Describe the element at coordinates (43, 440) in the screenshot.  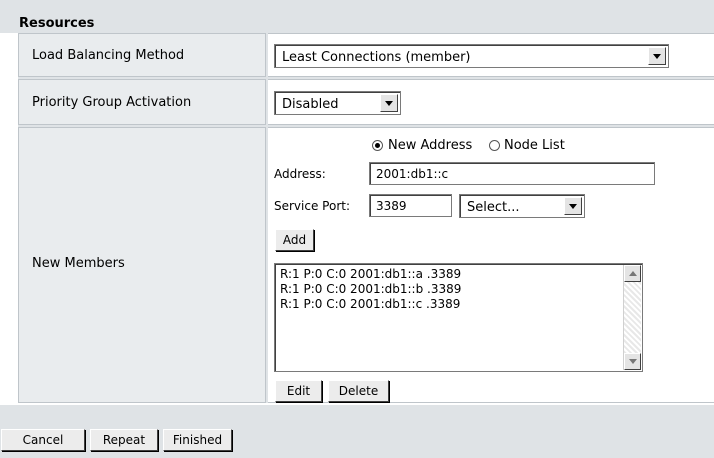
I see `cancel-button: Cancel` at that location.